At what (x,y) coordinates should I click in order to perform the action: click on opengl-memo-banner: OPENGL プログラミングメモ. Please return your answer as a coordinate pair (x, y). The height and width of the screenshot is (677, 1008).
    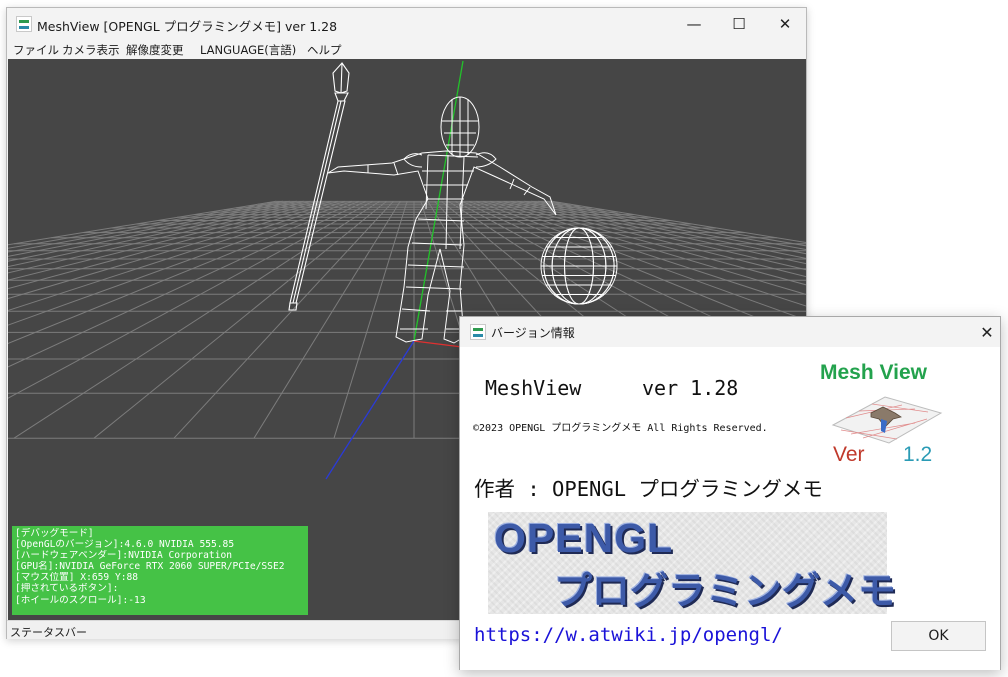
    Looking at the image, I should click on (692, 563).